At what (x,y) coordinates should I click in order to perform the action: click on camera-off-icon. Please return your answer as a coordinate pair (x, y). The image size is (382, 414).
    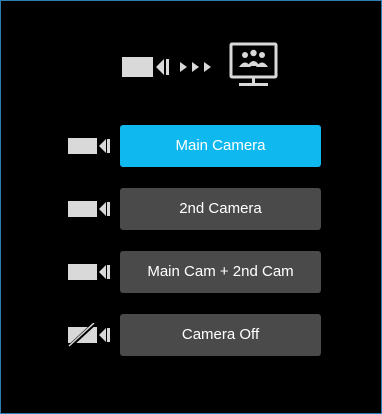
    Looking at the image, I should click on (88, 335).